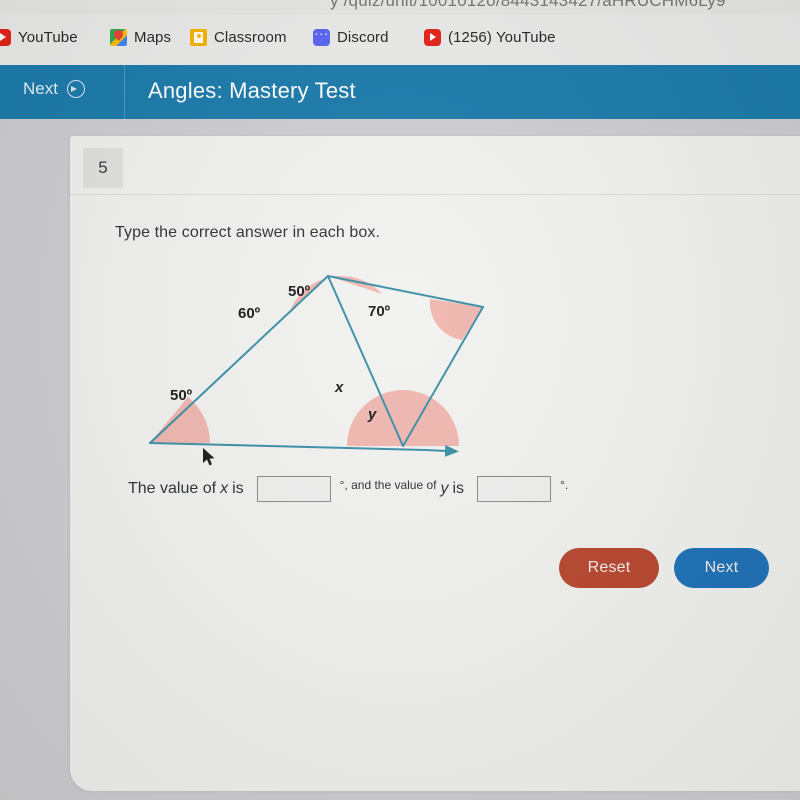 This screenshot has height=800, width=800. What do you see at coordinates (400, 92) in the screenshot?
I see `app-header-bar: Next Angles: Mastery Test` at bounding box center [400, 92].